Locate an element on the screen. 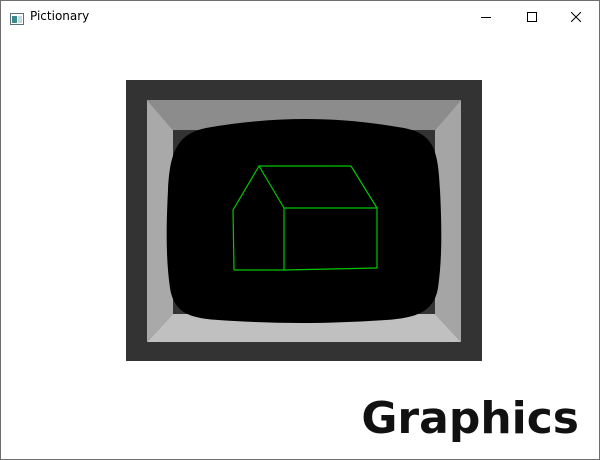 The image size is (600, 460). maximize-button is located at coordinates (532, 16).